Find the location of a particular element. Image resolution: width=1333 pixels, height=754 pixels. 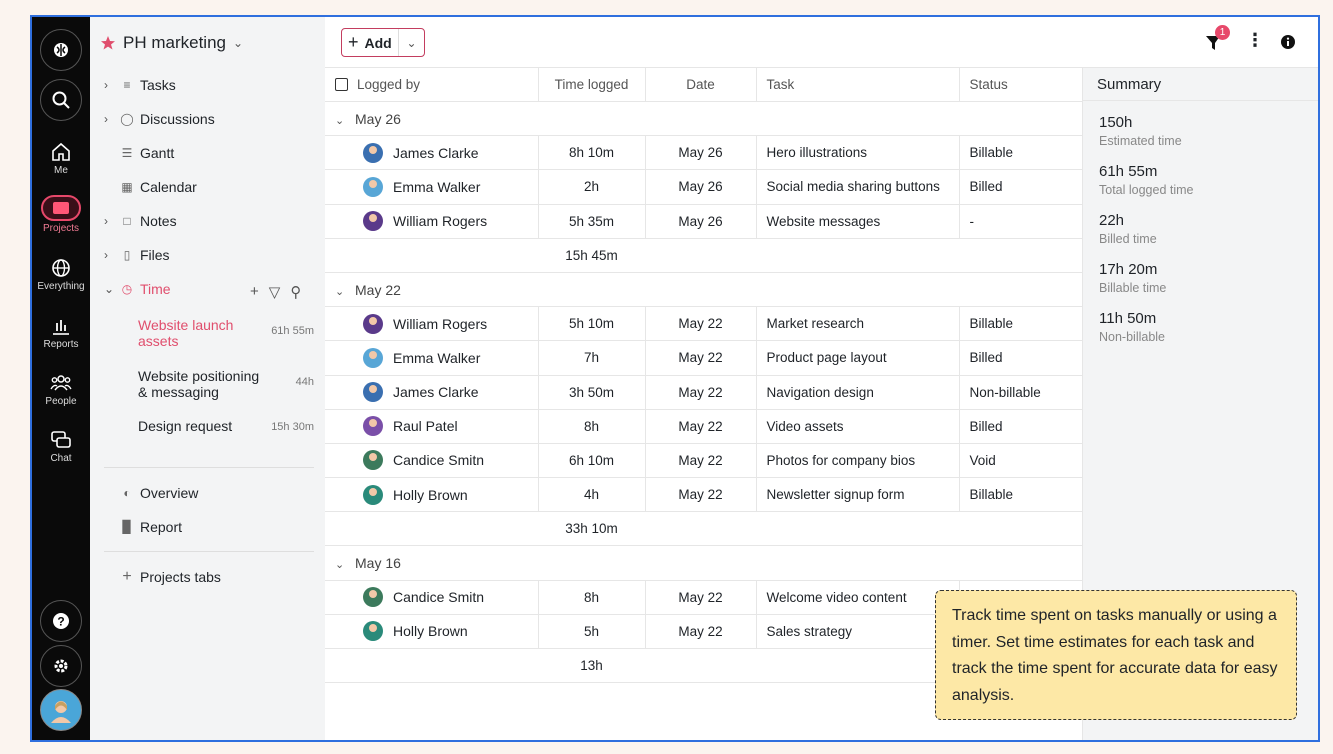

time-subitem: Website positioning & messaging 44h is located at coordinates (226, 384).